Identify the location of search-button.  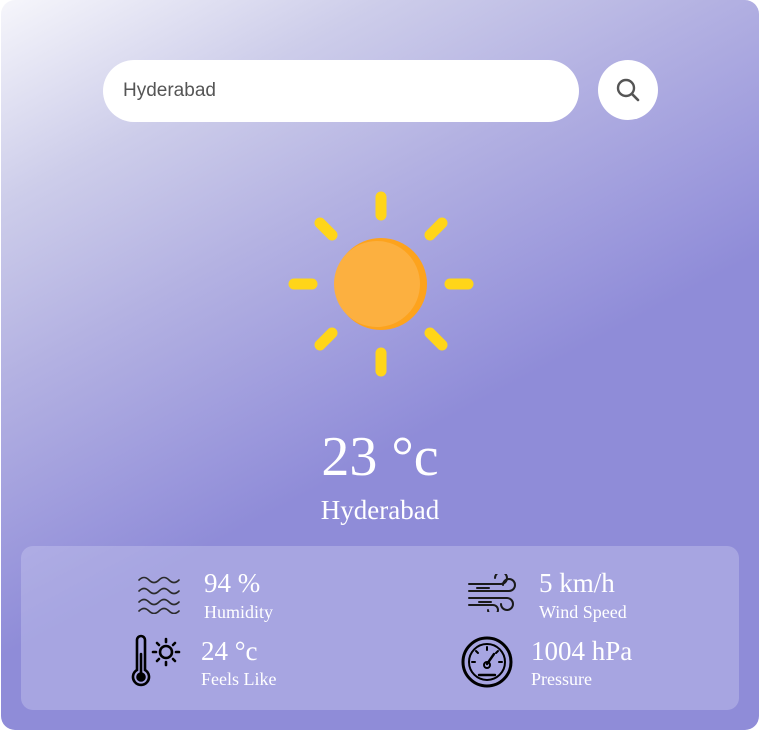
(628, 90).